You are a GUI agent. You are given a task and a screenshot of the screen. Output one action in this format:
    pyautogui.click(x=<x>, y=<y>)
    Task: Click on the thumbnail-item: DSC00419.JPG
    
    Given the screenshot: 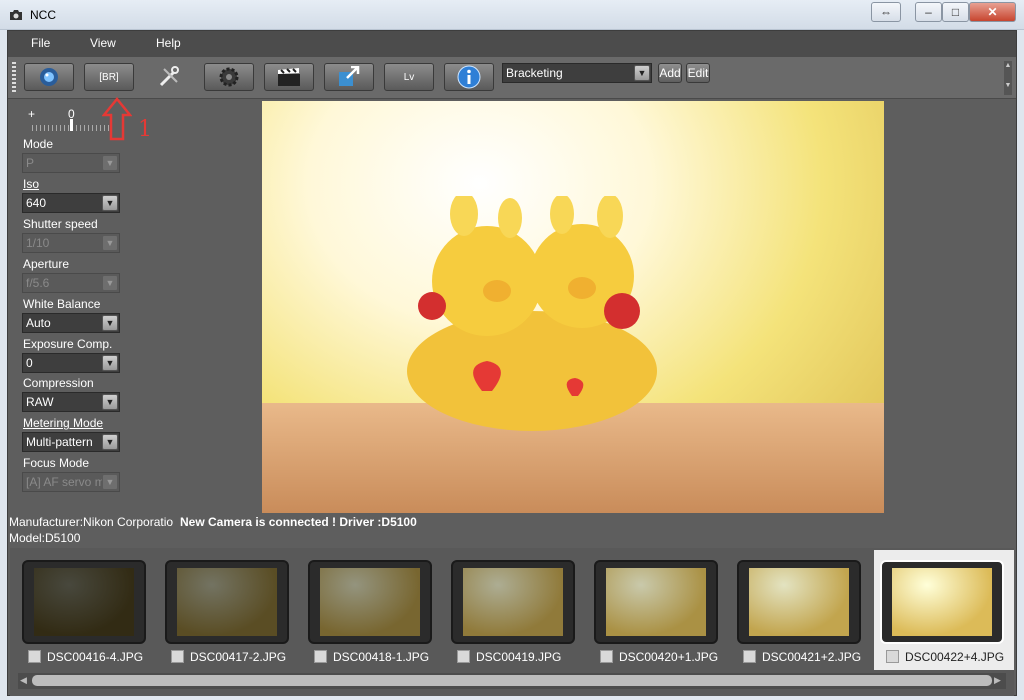 What is the action you would take?
    pyautogui.click(x=515, y=610)
    